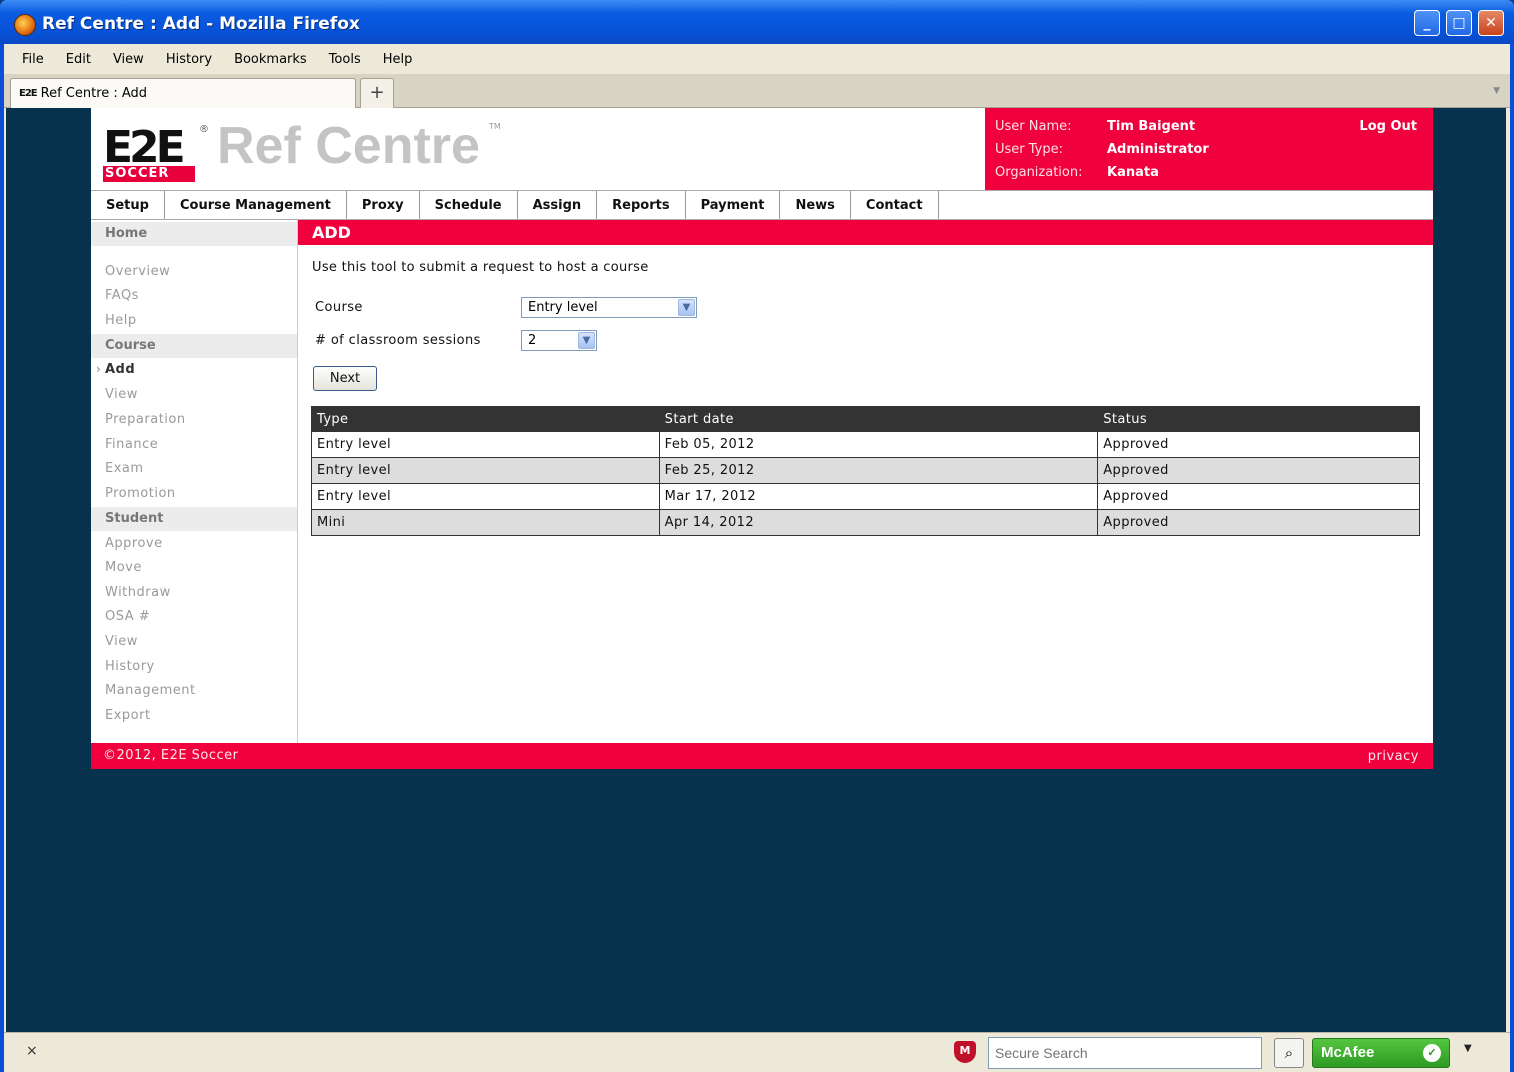  Describe the element at coordinates (28, 93) in the screenshot. I see `e2e-favicon-icon: E2E` at that location.